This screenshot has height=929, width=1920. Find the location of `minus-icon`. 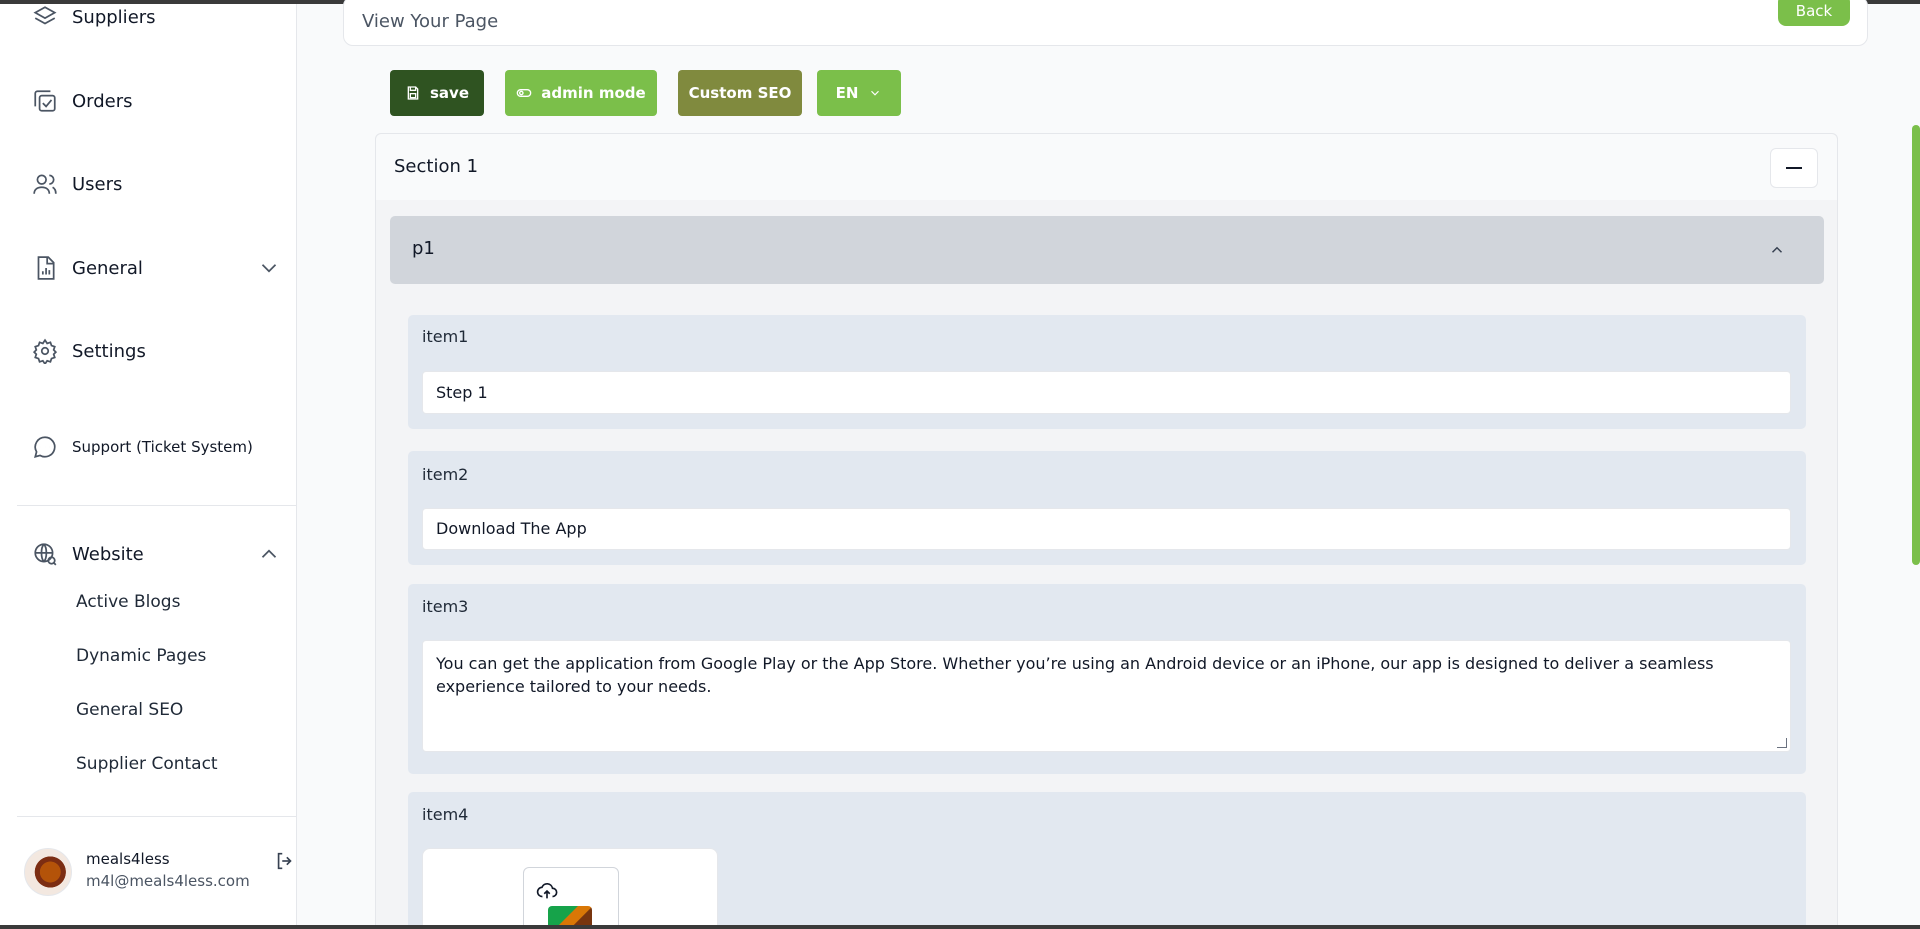

minus-icon is located at coordinates (1794, 168).